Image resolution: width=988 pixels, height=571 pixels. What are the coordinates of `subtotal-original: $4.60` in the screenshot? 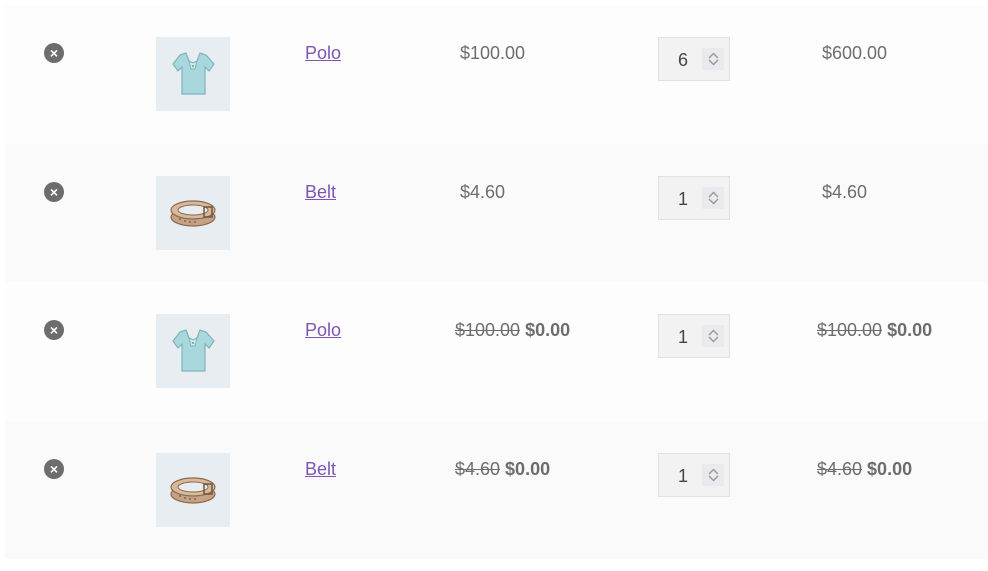 It's located at (840, 468).